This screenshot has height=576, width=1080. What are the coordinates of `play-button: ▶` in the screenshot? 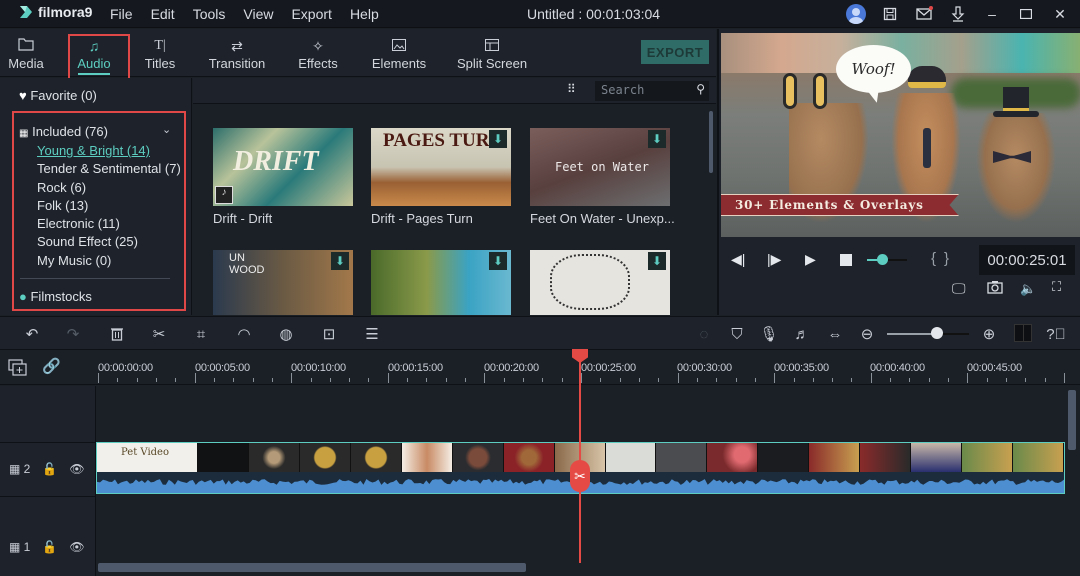 It's located at (810, 259).